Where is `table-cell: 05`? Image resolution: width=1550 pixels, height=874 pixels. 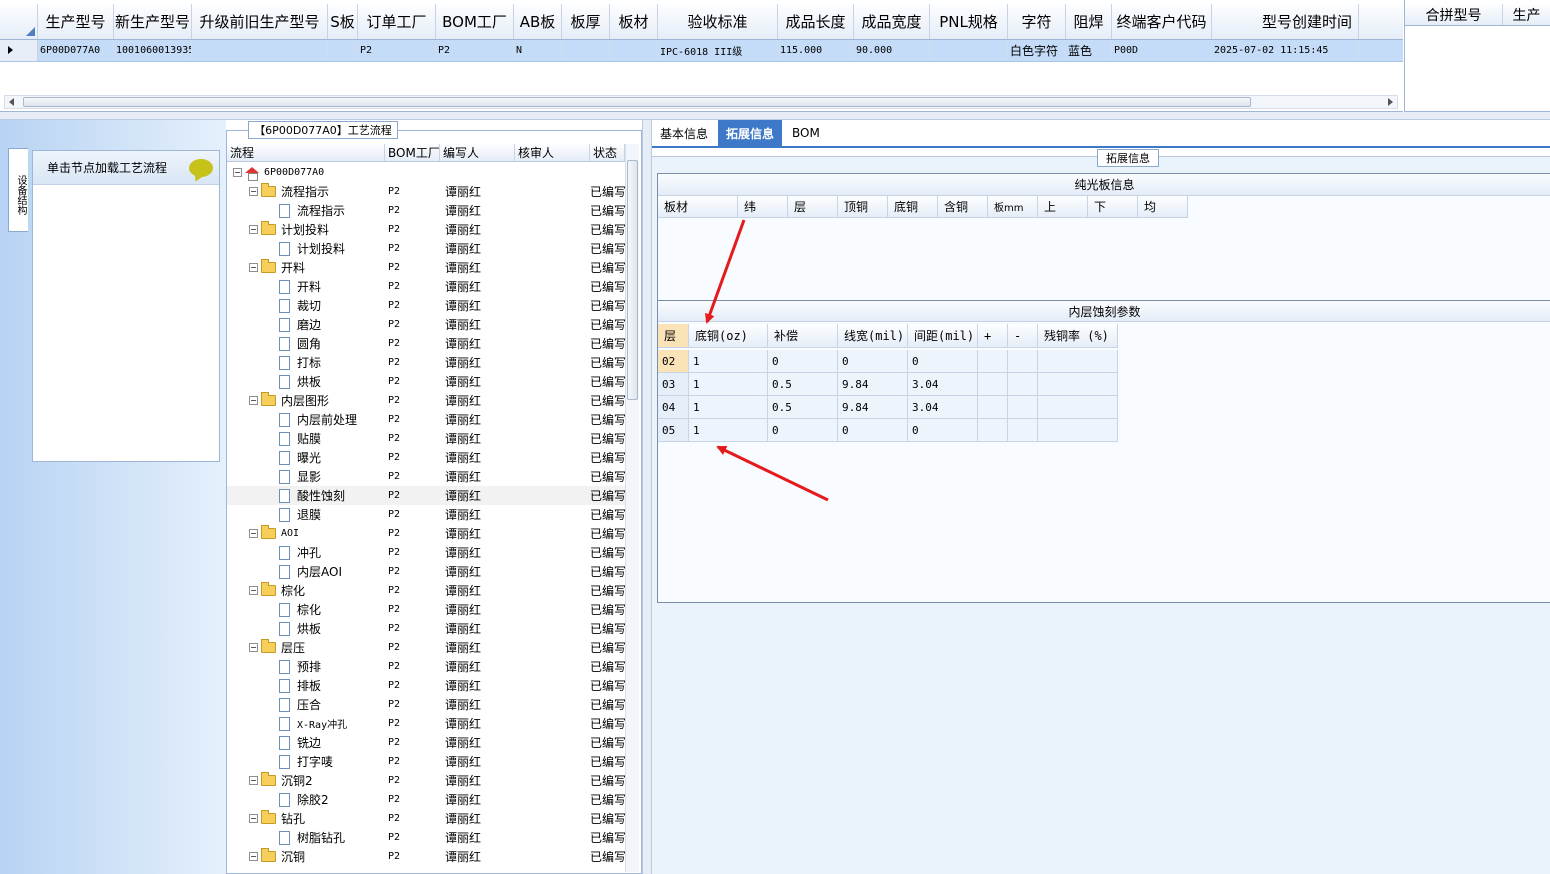
table-cell: 05 is located at coordinates (673, 430).